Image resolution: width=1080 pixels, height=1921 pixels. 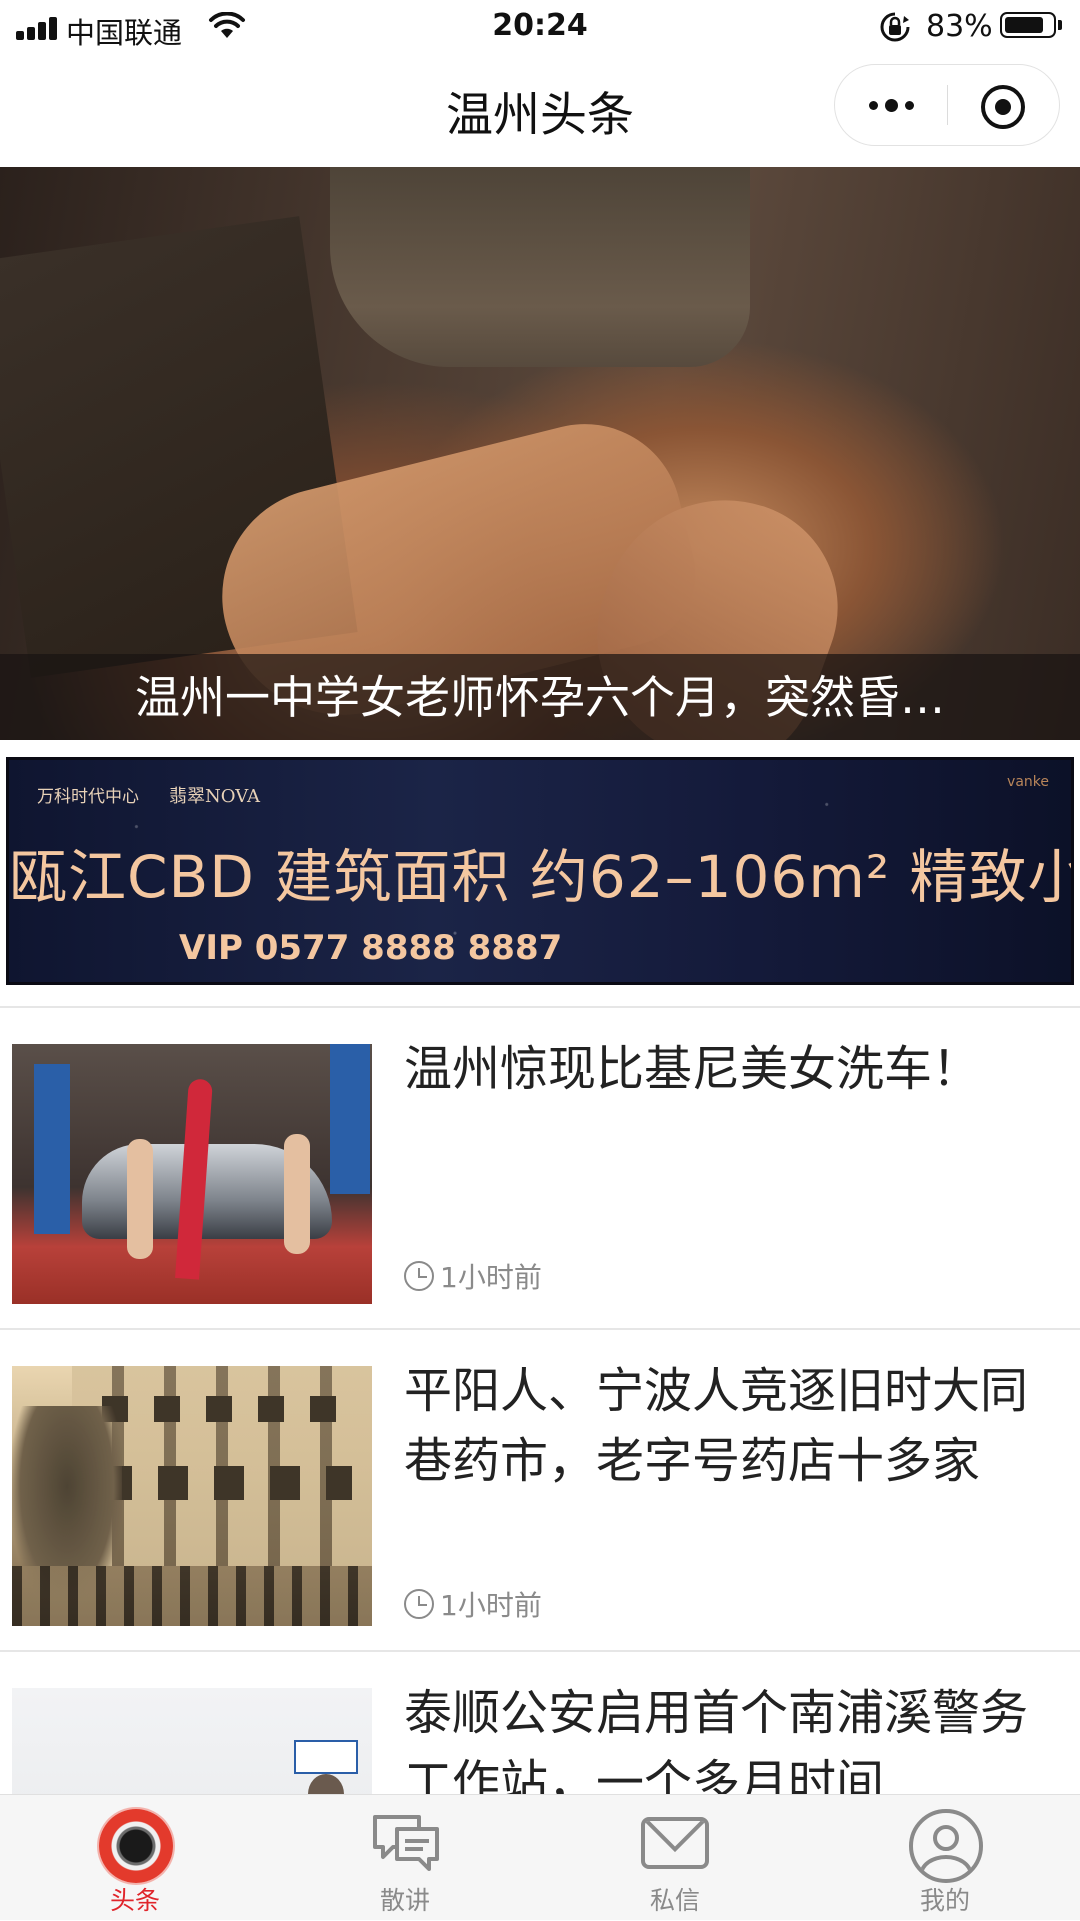 I want to click on ad-corner-logo: vanke, so click(x=1028, y=782).